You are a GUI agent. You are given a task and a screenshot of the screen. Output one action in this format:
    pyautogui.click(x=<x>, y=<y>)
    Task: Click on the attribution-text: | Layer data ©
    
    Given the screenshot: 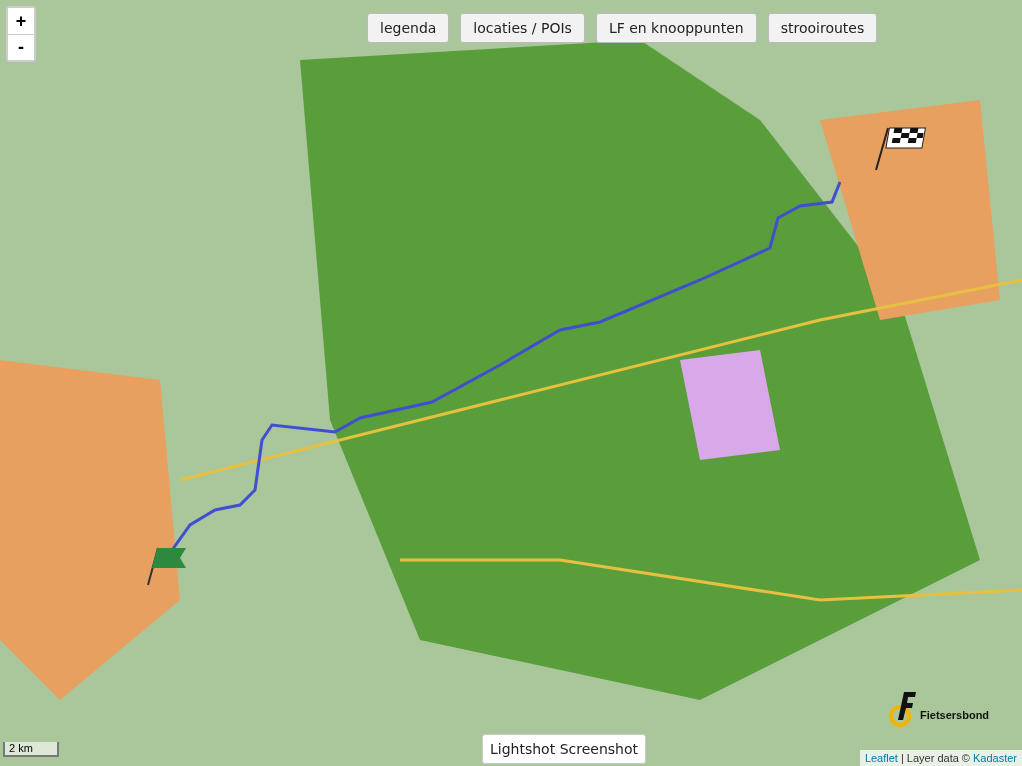 What is the action you would take?
    pyautogui.click(x=935, y=758)
    